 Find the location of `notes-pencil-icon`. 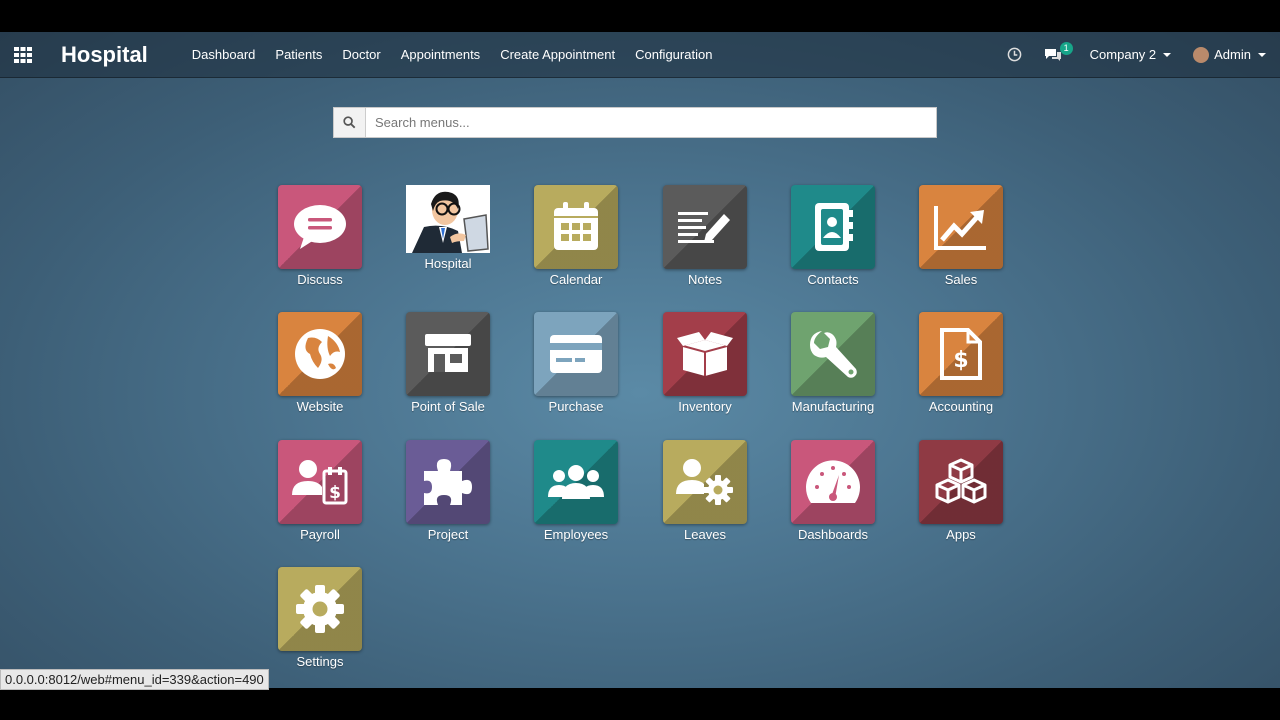

notes-pencil-icon is located at coordinates (704, 227).